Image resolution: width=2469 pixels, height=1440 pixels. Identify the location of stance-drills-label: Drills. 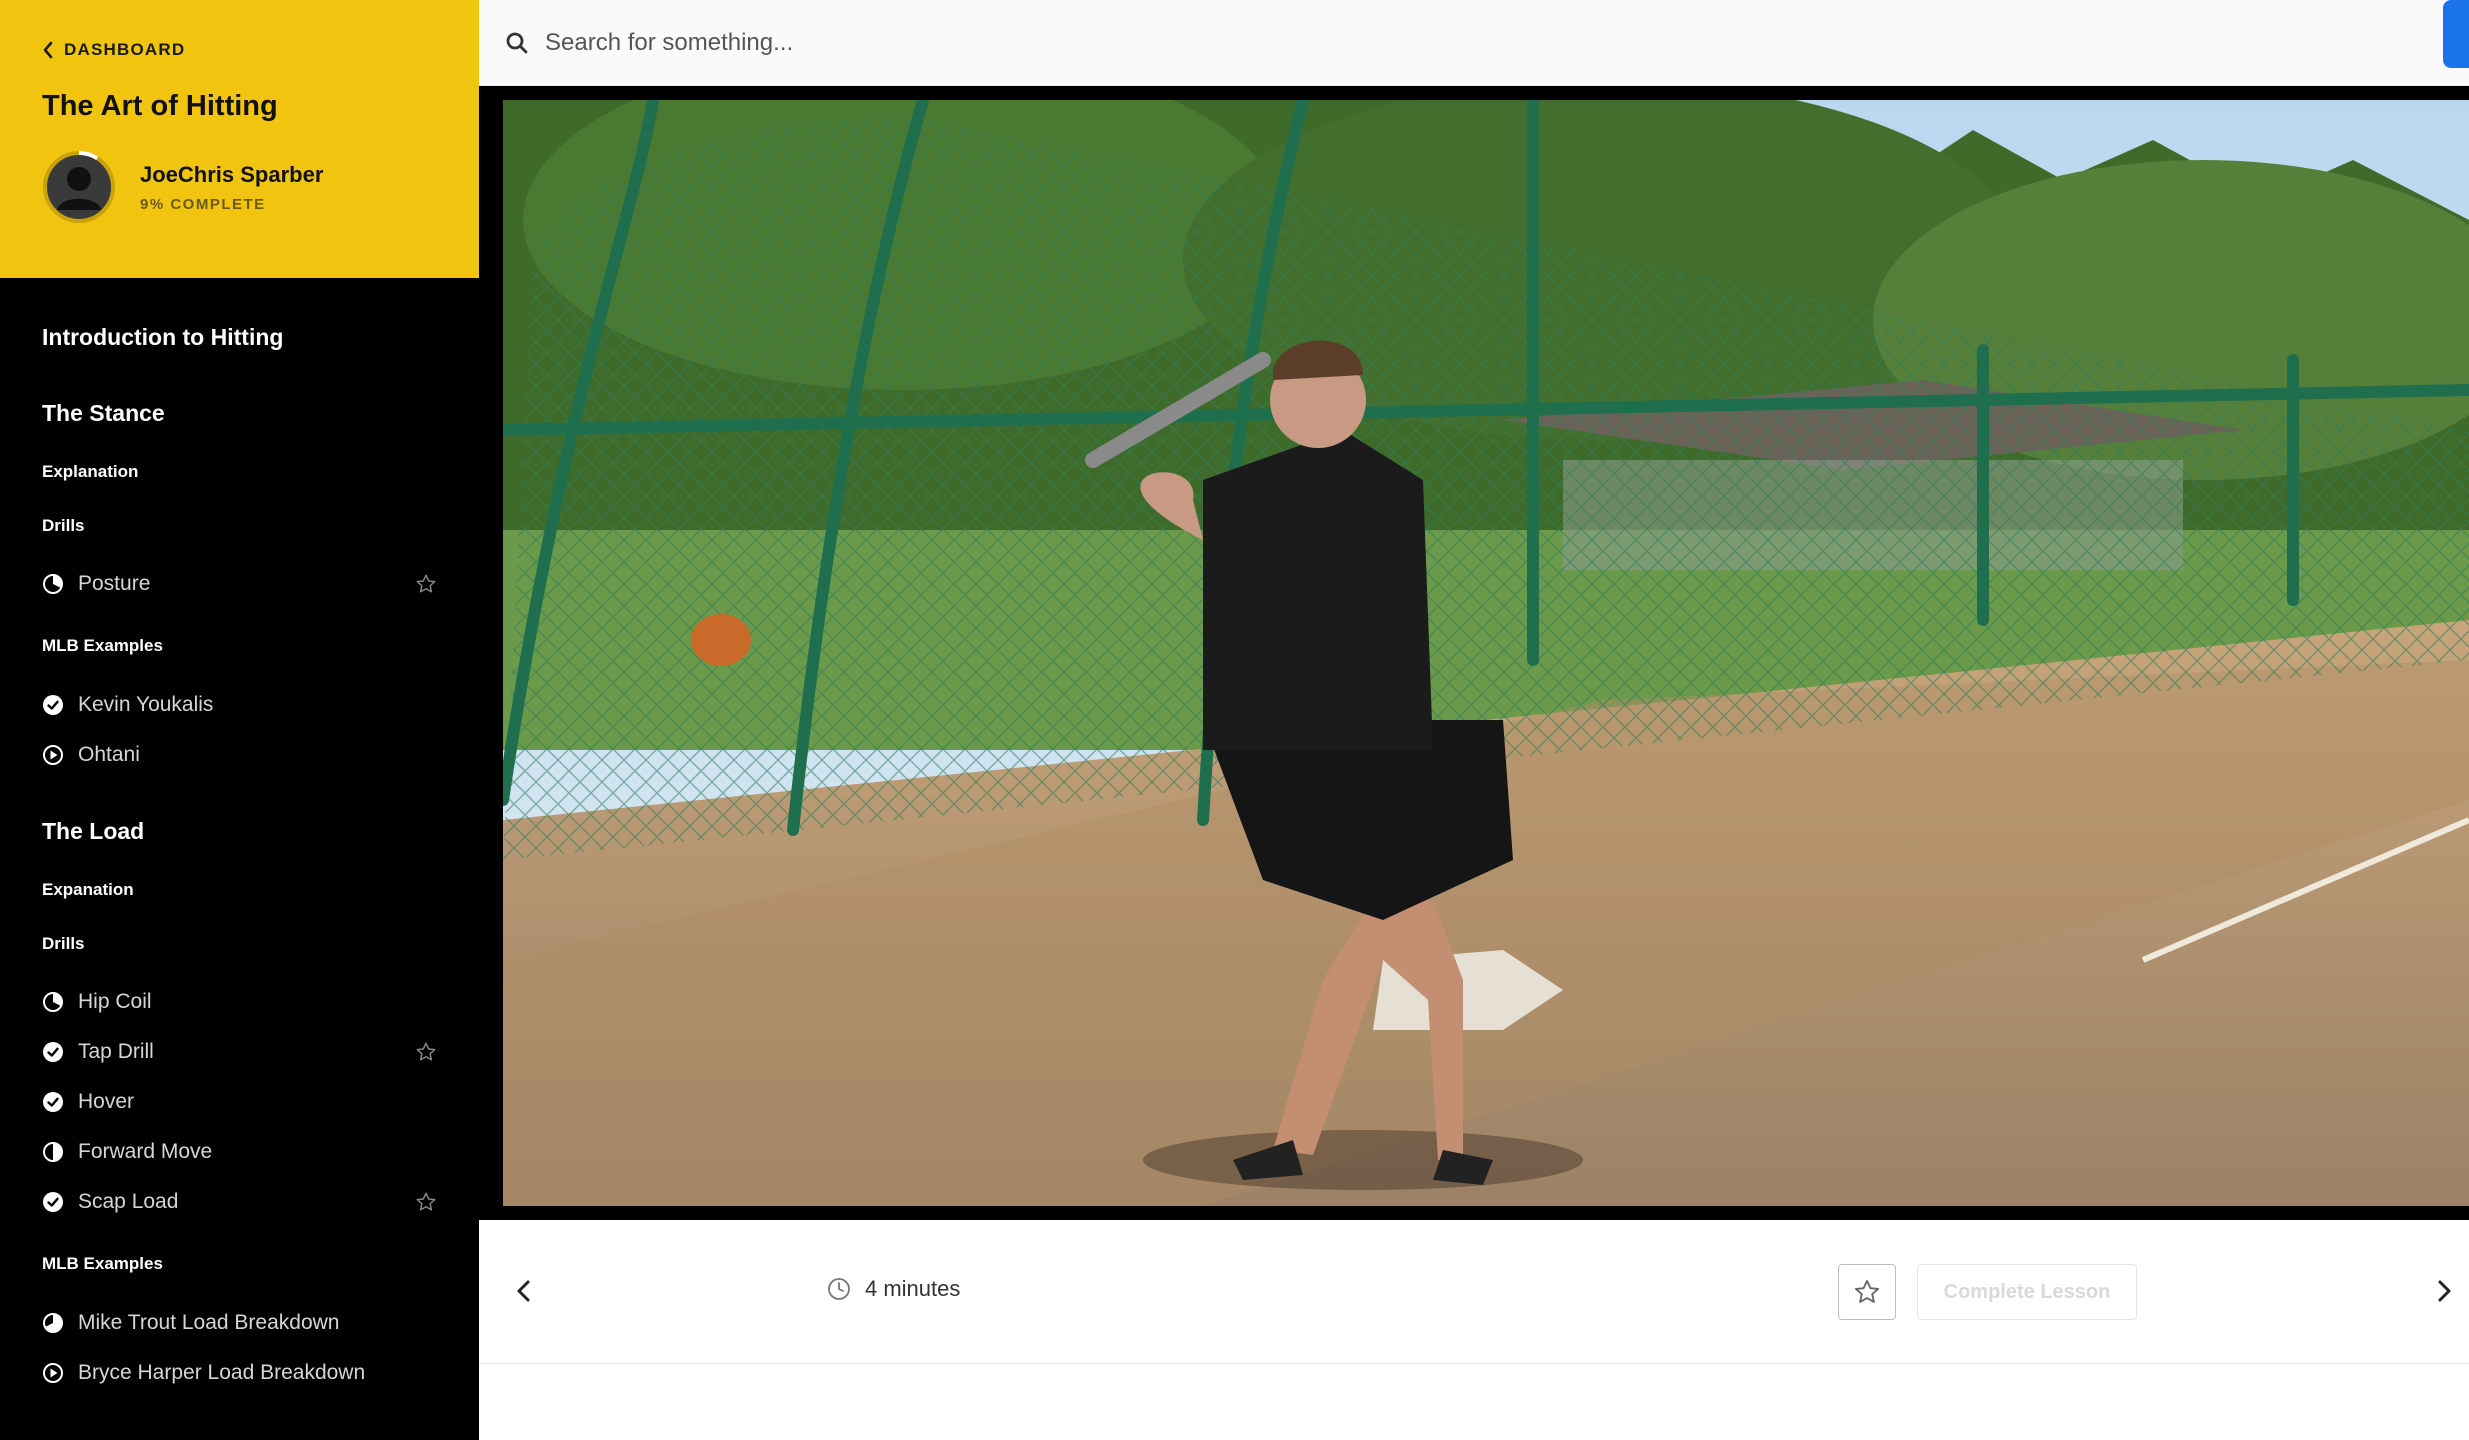
(63, 526).